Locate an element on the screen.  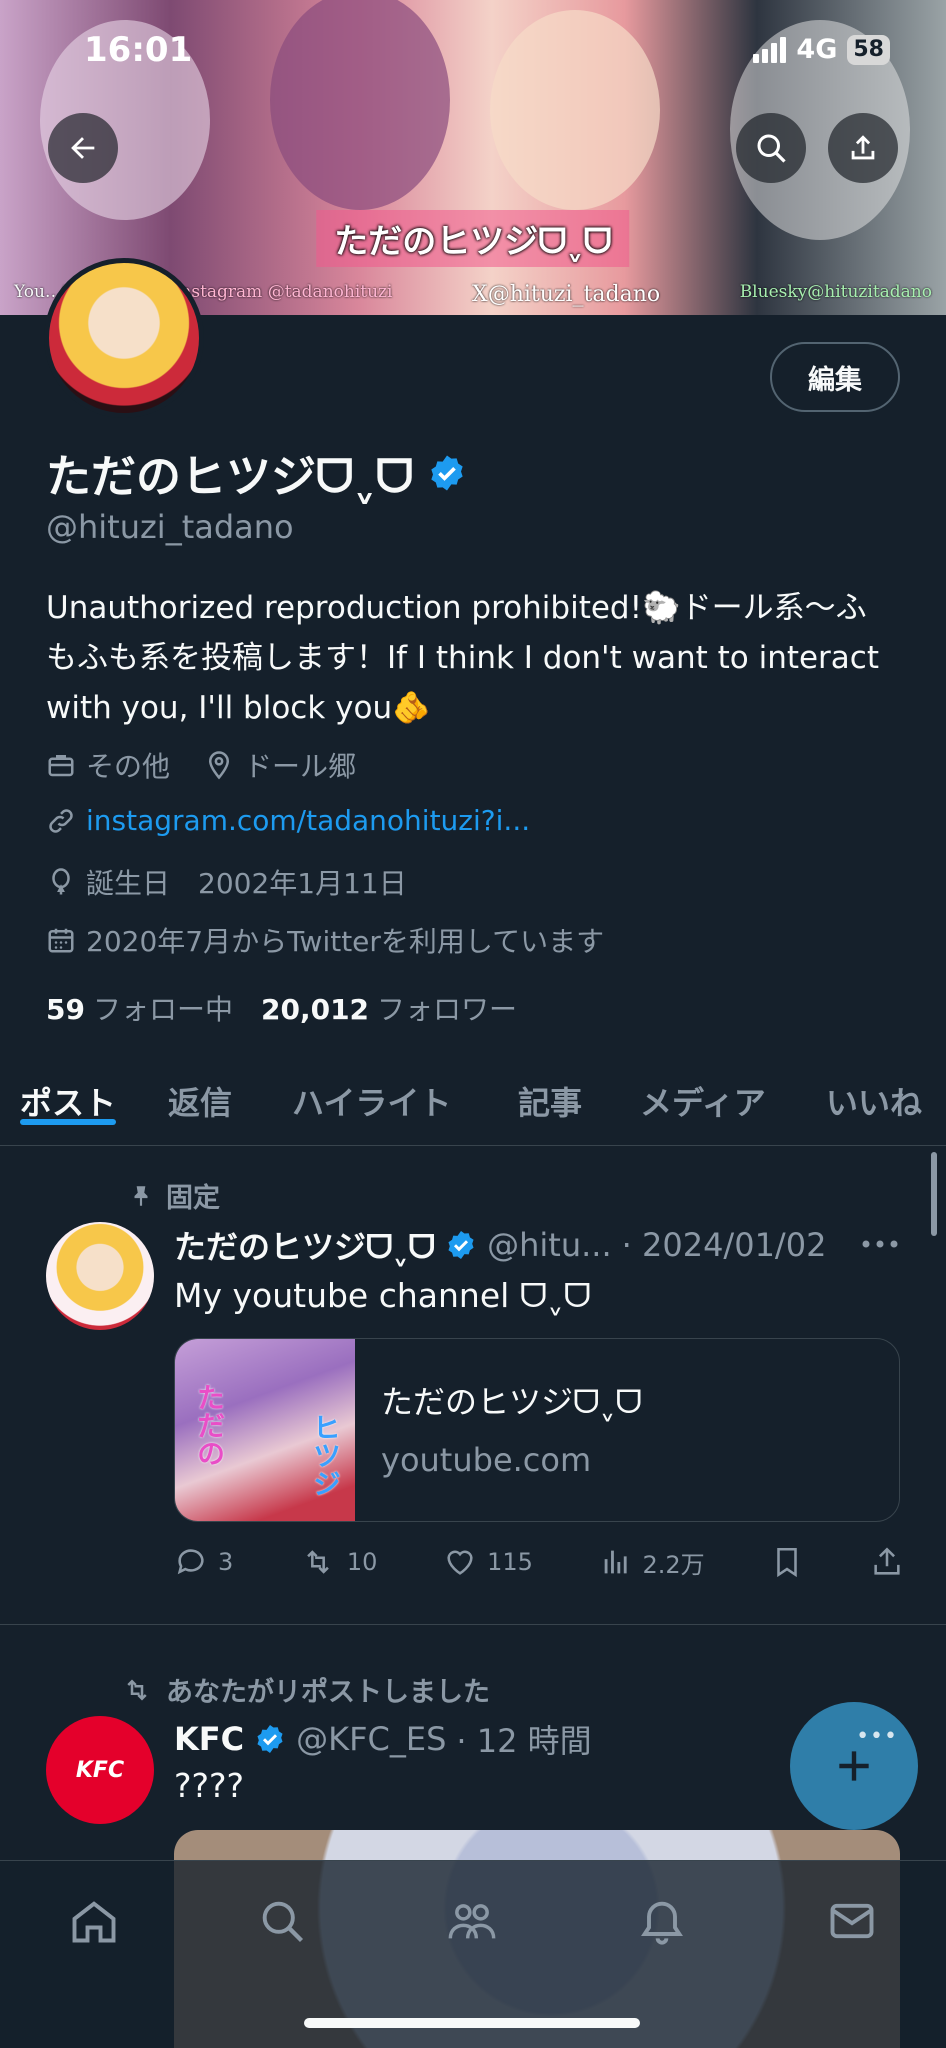
nav-home is located at coordinates (94, 1921).